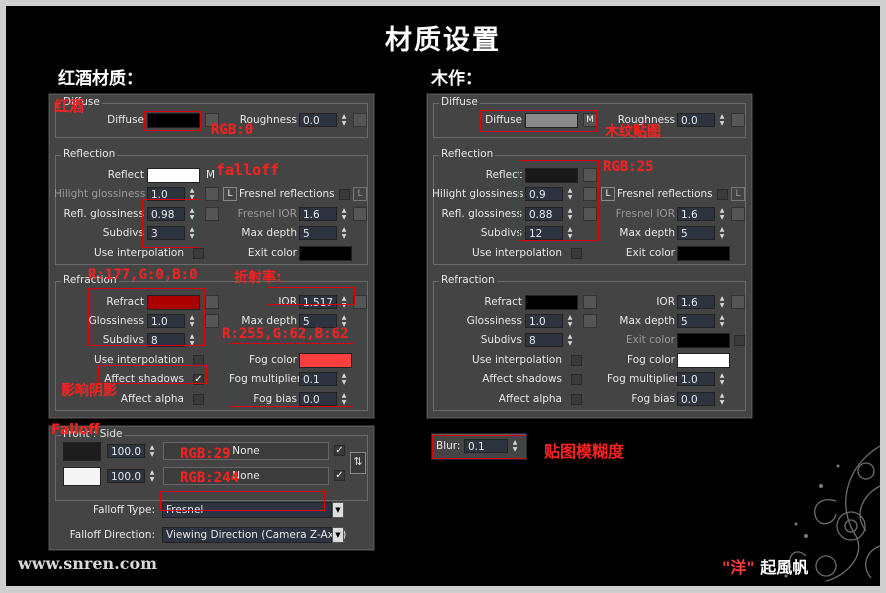 This screenshot has width=886, height=593. I want to click on reflect-map-m: M, so click(210, 175).